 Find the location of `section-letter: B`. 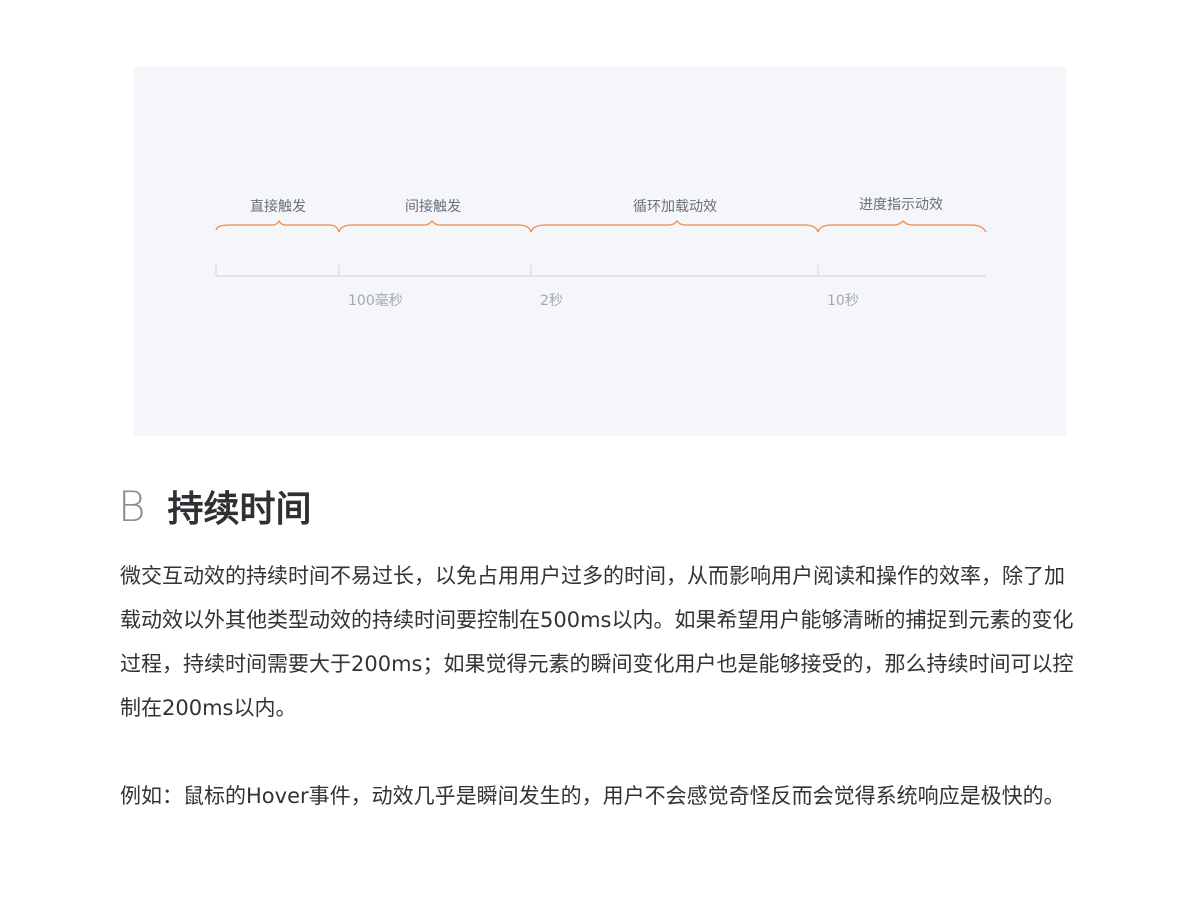

section-letter: B is located at coordinates (132, 506).